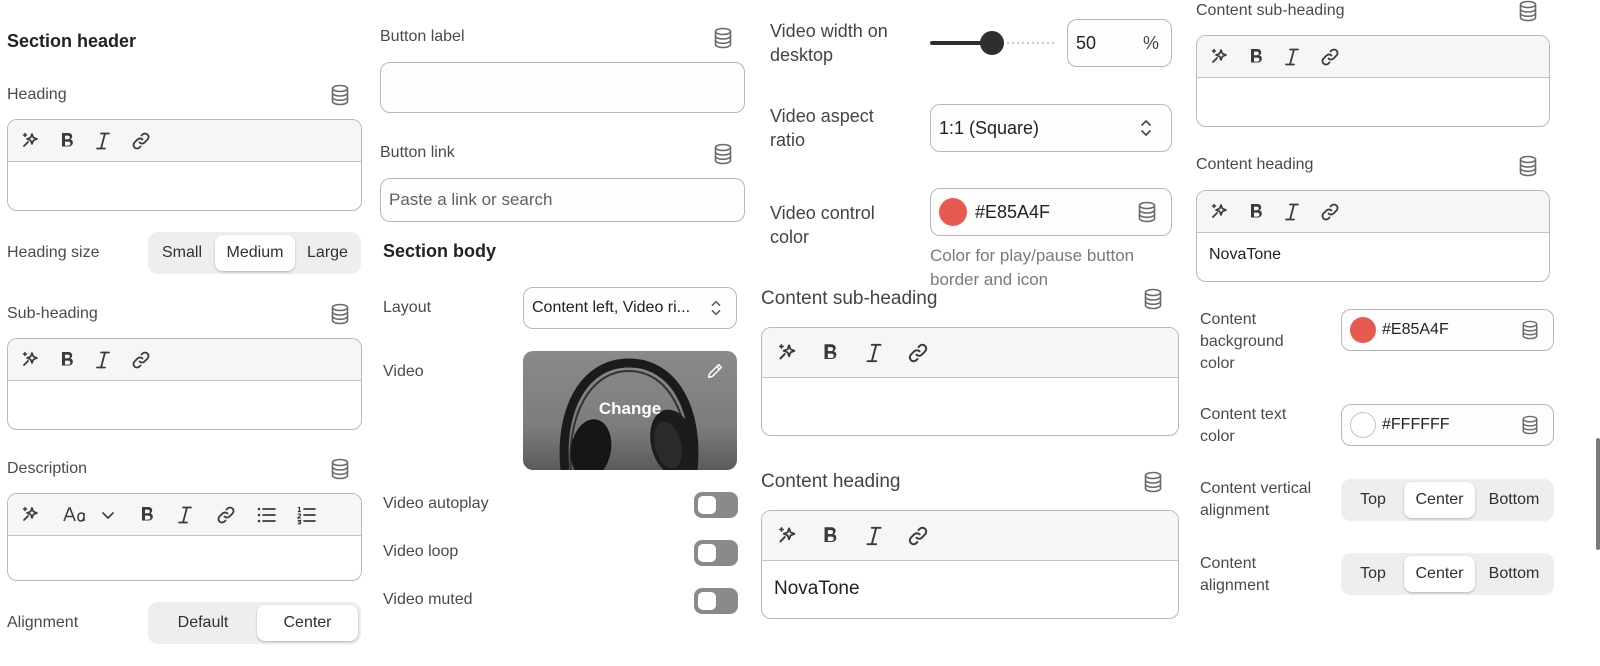 This screenshot has height=666, width=1600. What do you see at coordinates (1373, 574) in the screenshot?
I see `alignment-top: Top` at bounding box center [1373, 574].